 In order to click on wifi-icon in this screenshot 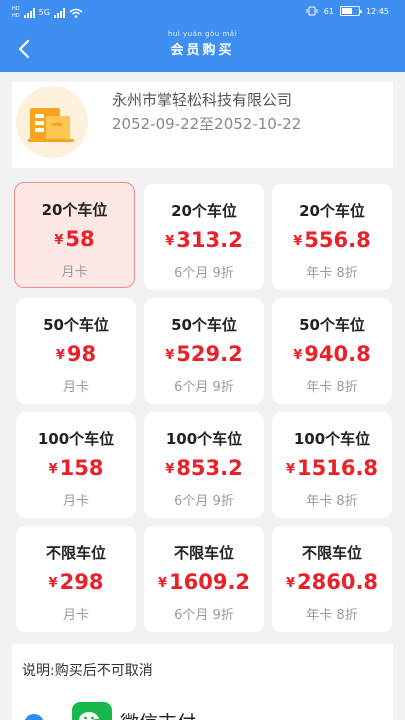, I will do `click(76, 13)`.